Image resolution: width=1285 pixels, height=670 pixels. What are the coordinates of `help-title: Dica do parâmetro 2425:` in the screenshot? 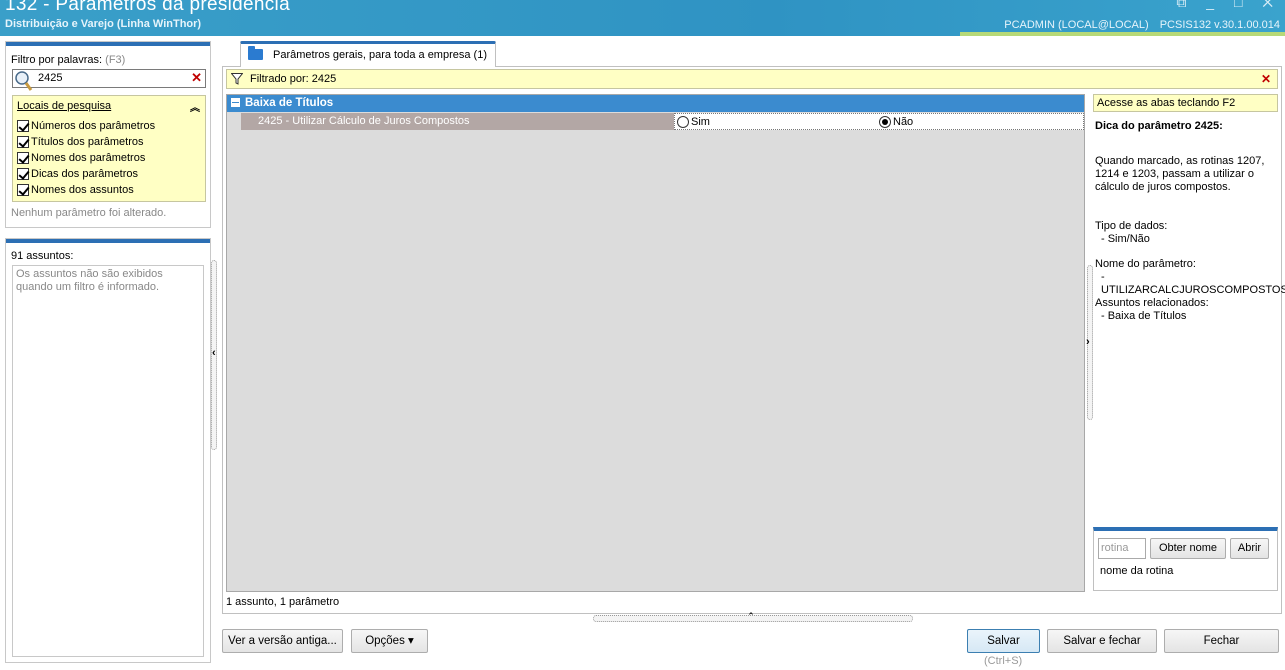 It's located at (1159, 126).